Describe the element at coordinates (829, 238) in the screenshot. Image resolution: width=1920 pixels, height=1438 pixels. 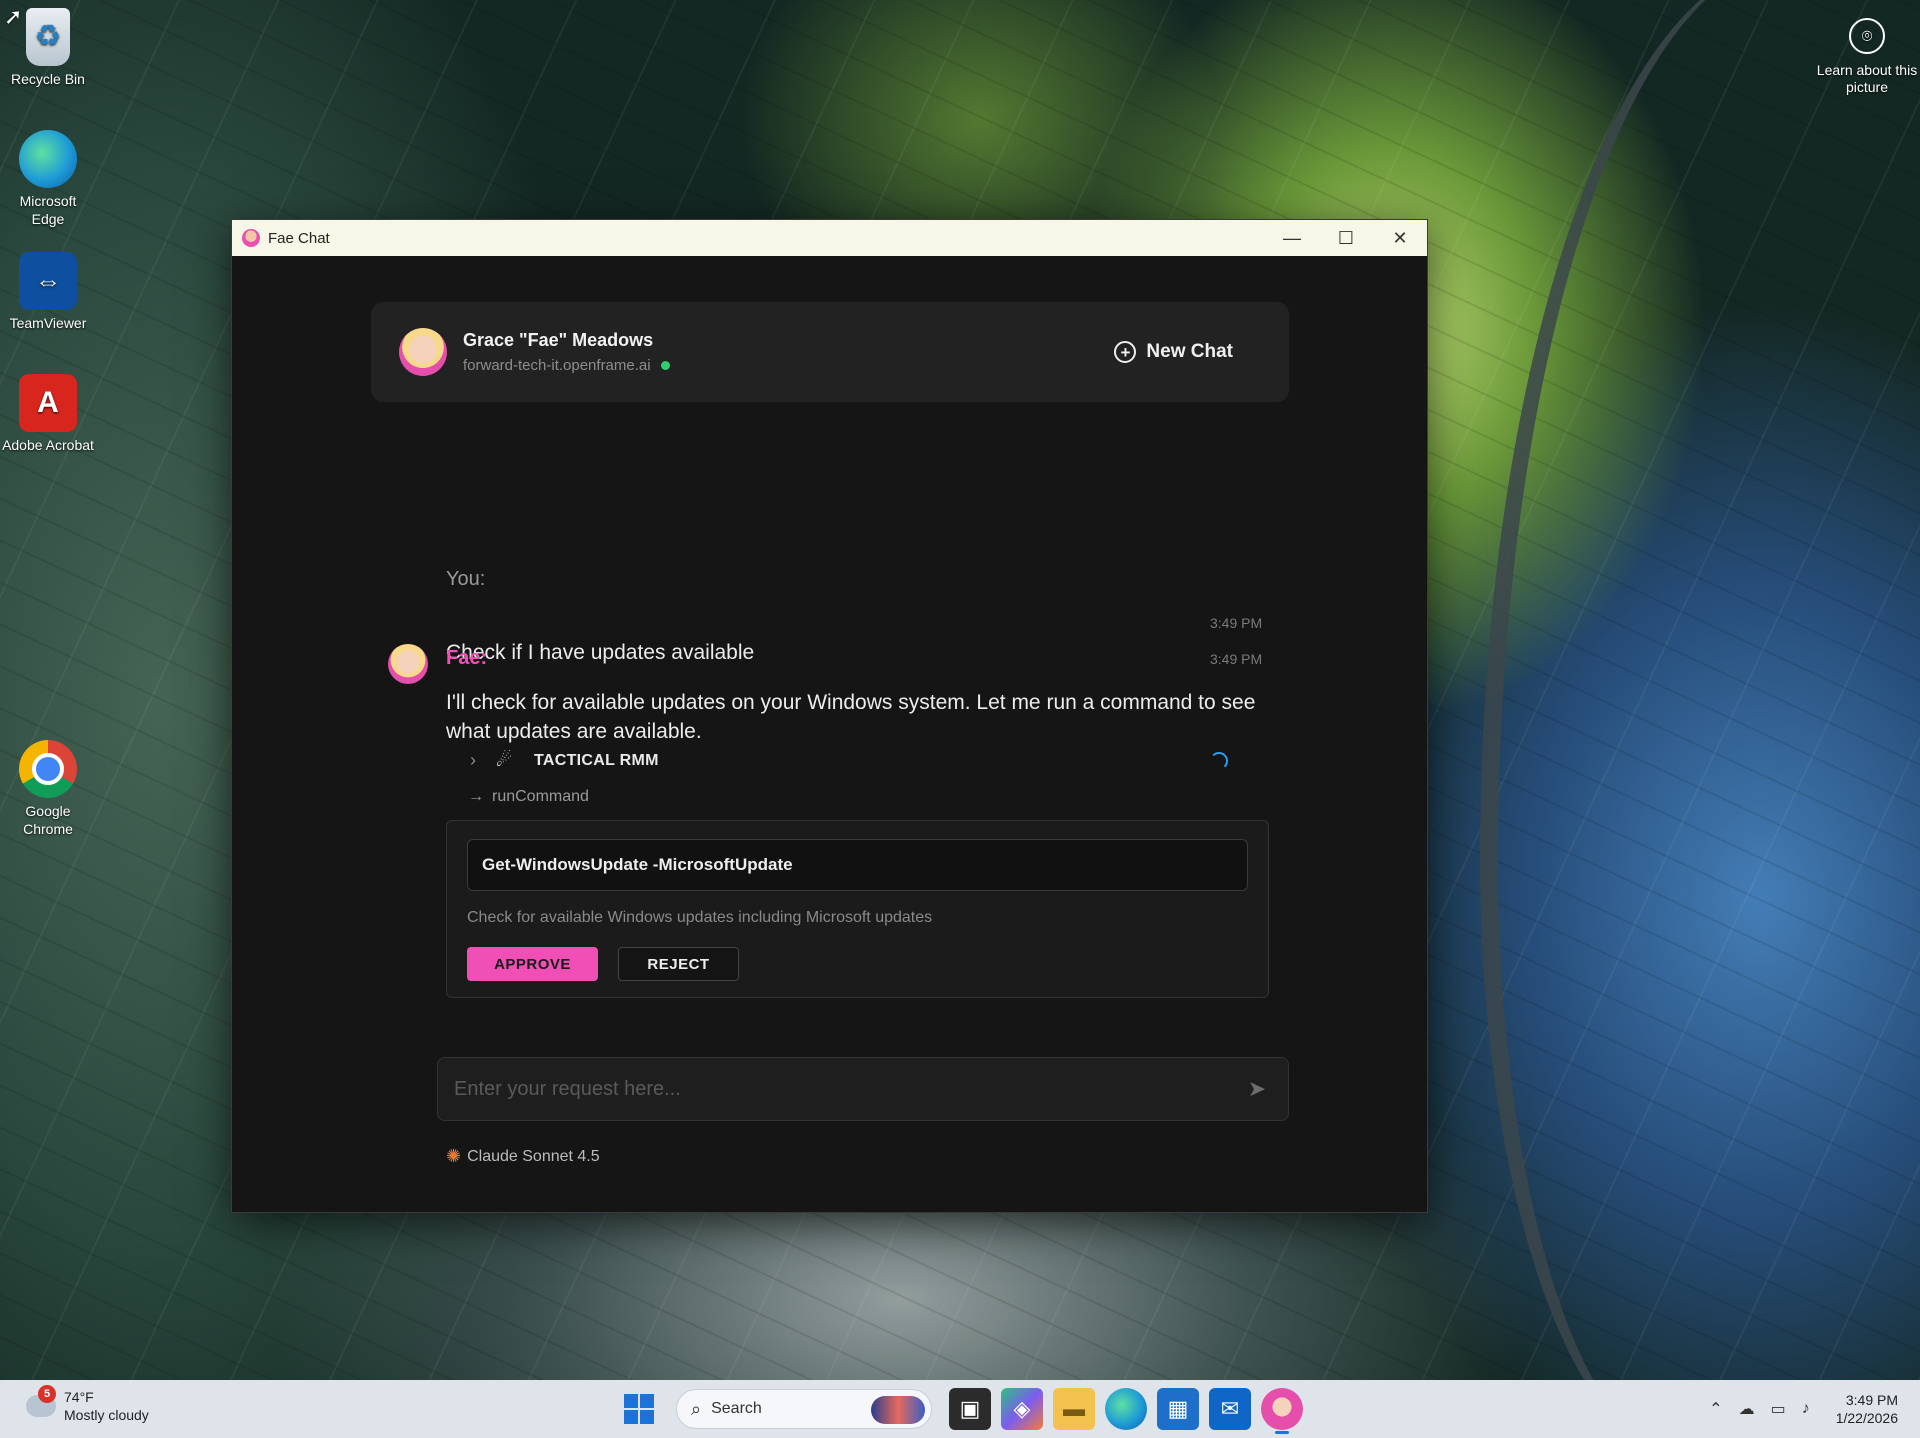
I see `window-titlebar: Fae Chat — ☐ ✕` at that location.